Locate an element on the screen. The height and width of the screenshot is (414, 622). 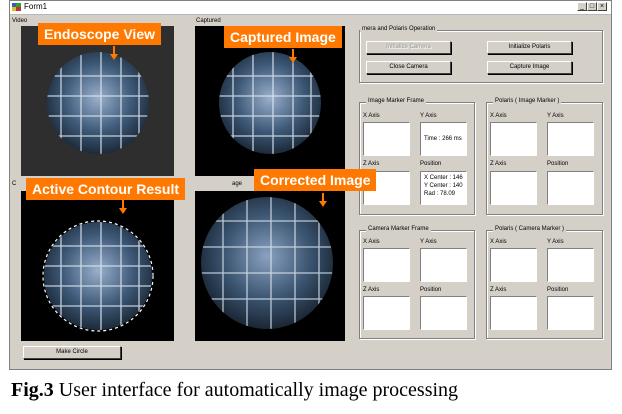
y-center-readout: Y Center : 140 is located at coordinates (443, 186).